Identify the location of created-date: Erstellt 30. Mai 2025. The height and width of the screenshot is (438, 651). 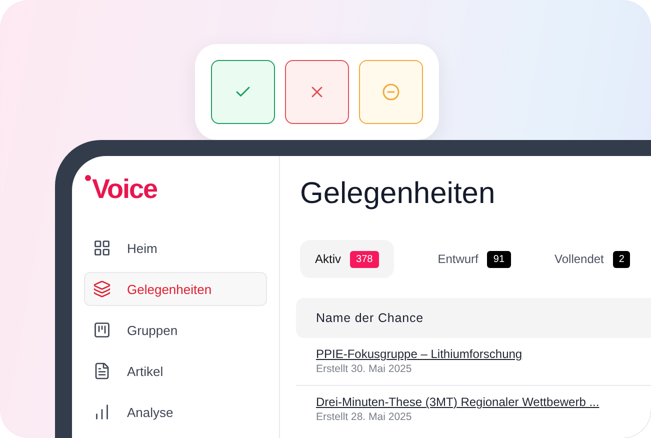
(364, 369).